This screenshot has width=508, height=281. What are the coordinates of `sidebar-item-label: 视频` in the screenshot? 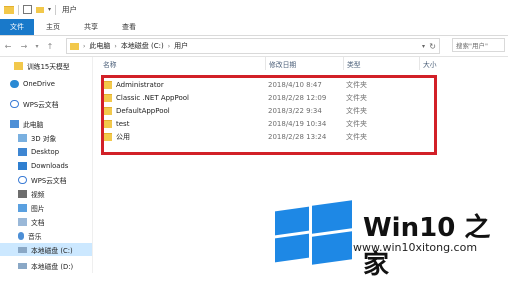 It's located at (38, 194).